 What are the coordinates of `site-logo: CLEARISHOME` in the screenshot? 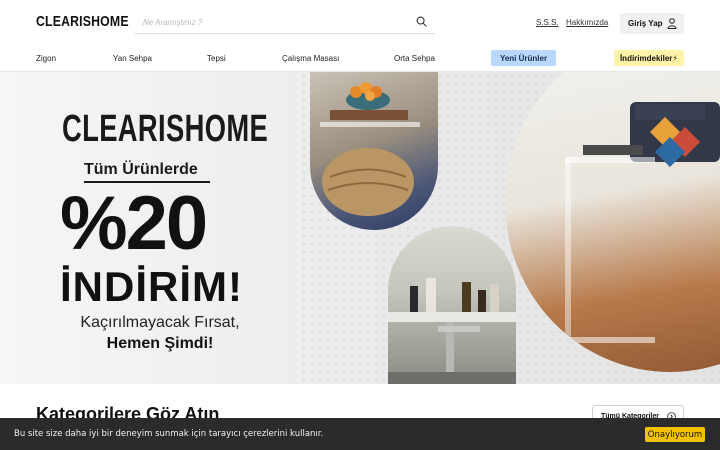 It's located at (82, 21).